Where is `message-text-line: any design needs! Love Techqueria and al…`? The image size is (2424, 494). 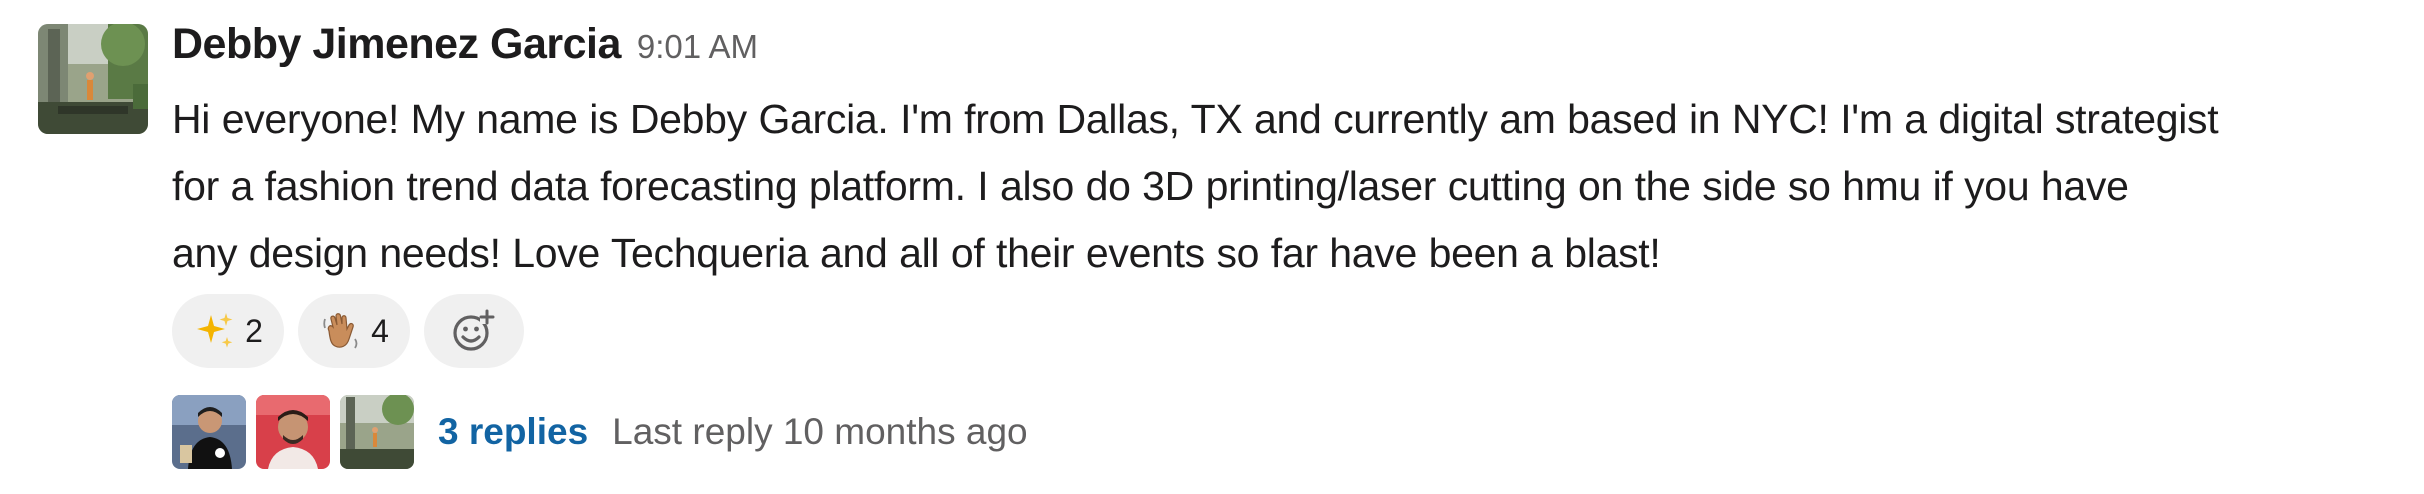 message-text-line: any design needs! Love Techqueria and al… is located at coordinates (916, 253).